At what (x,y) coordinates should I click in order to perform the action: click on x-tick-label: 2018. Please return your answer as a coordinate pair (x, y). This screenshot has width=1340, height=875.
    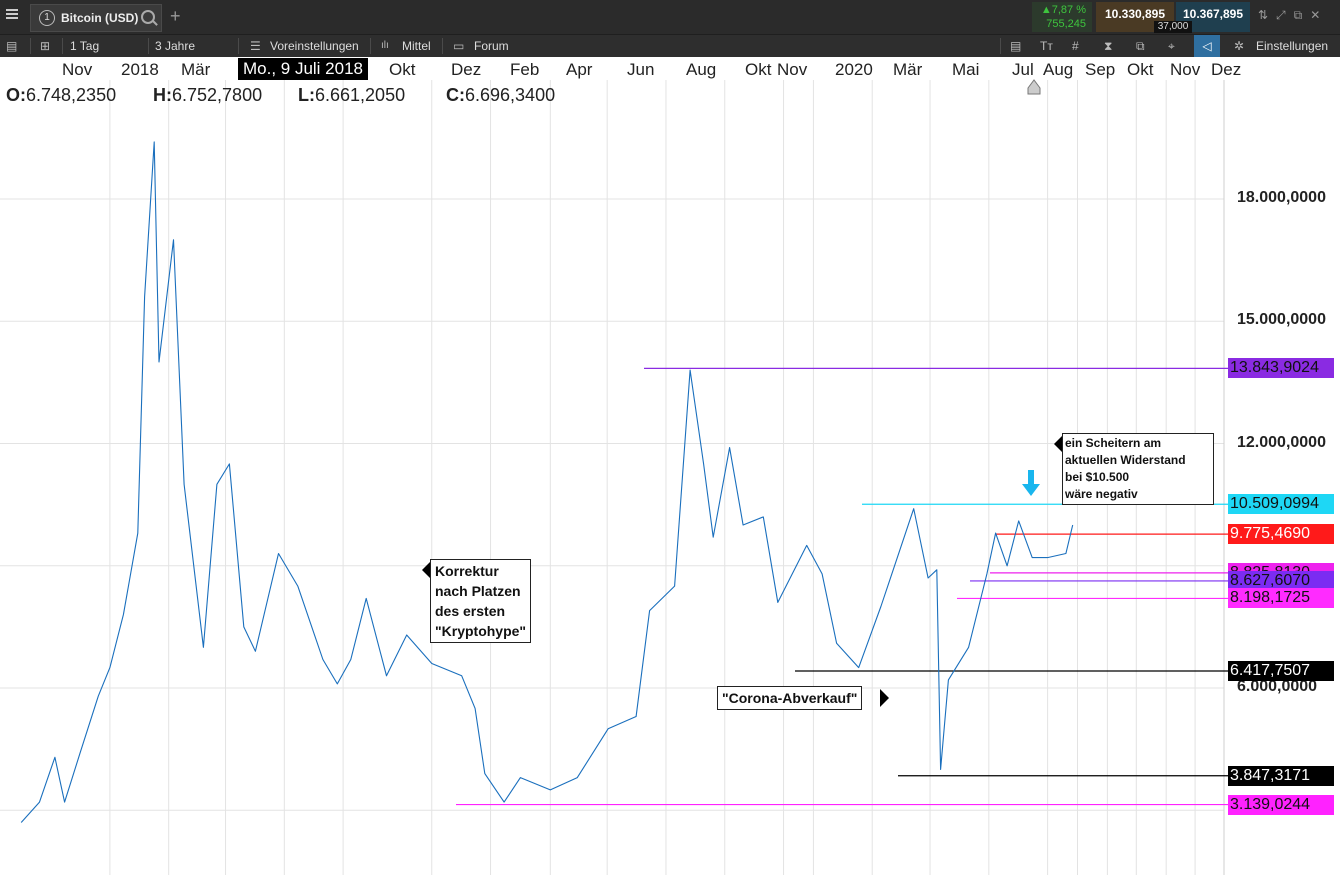
    Looking at the image, I should click on (140, 69).